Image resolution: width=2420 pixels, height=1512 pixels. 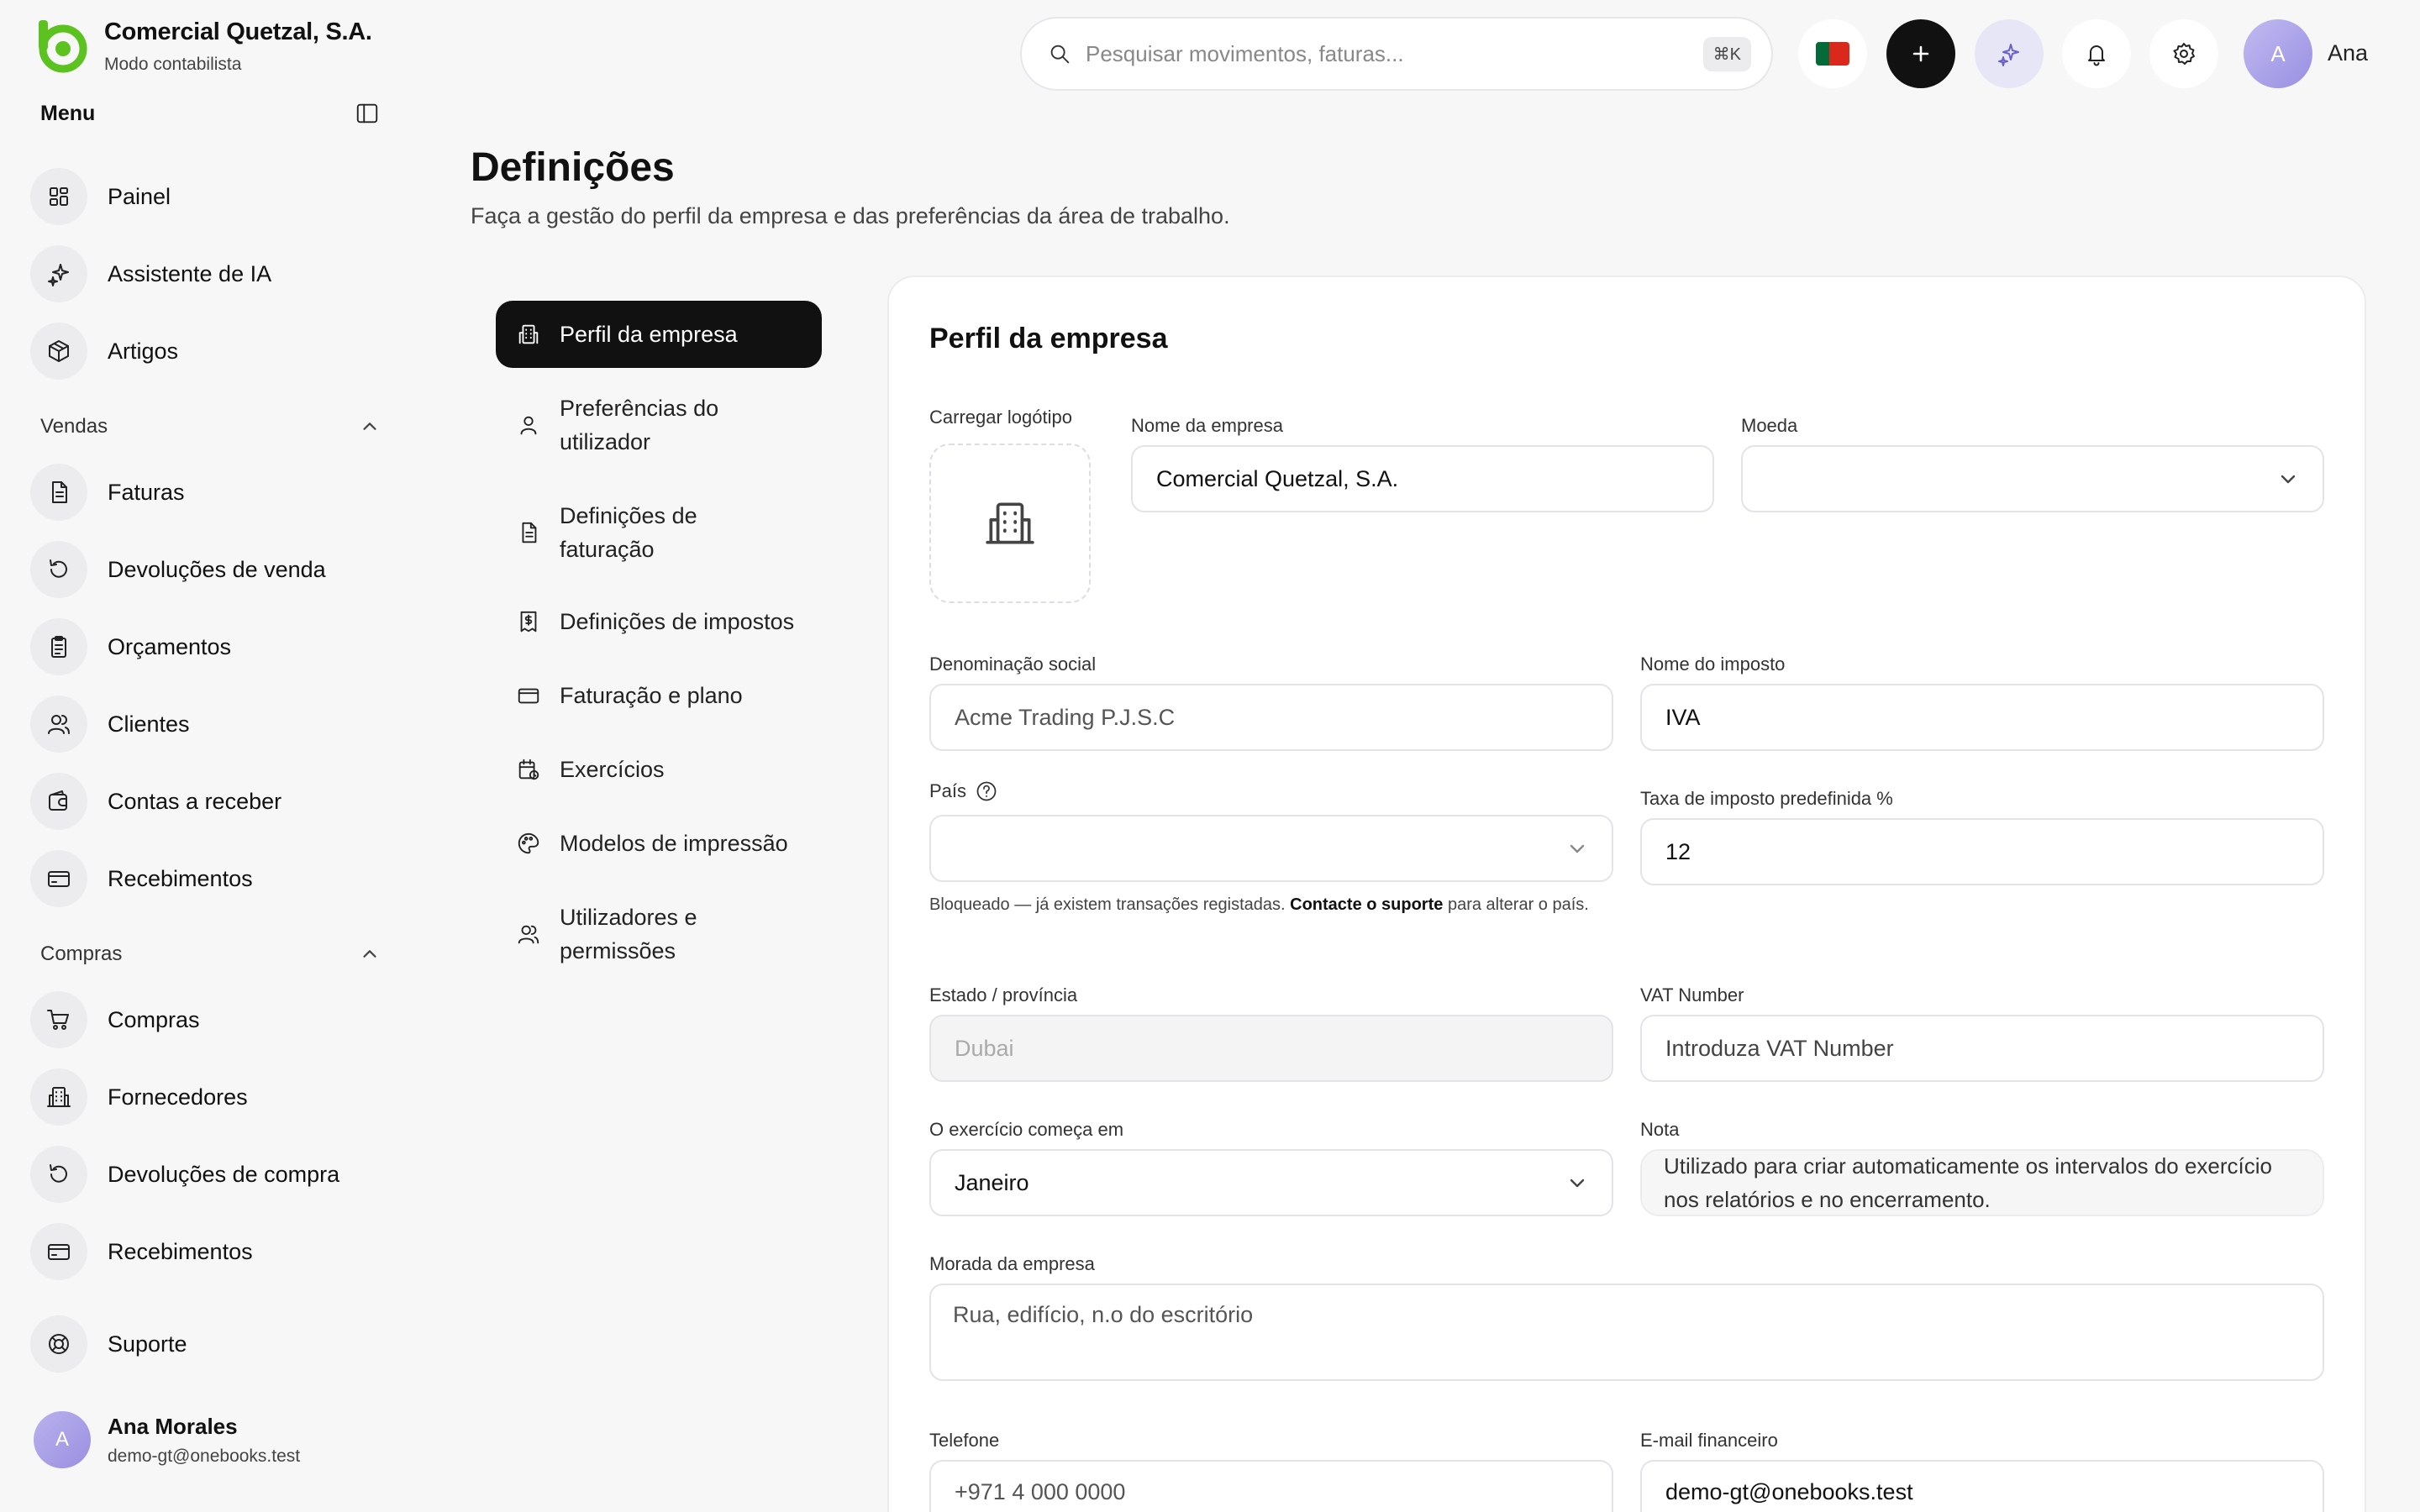 I want to click on sidebar-item-label: Compras, so click(x=154, y=1019).